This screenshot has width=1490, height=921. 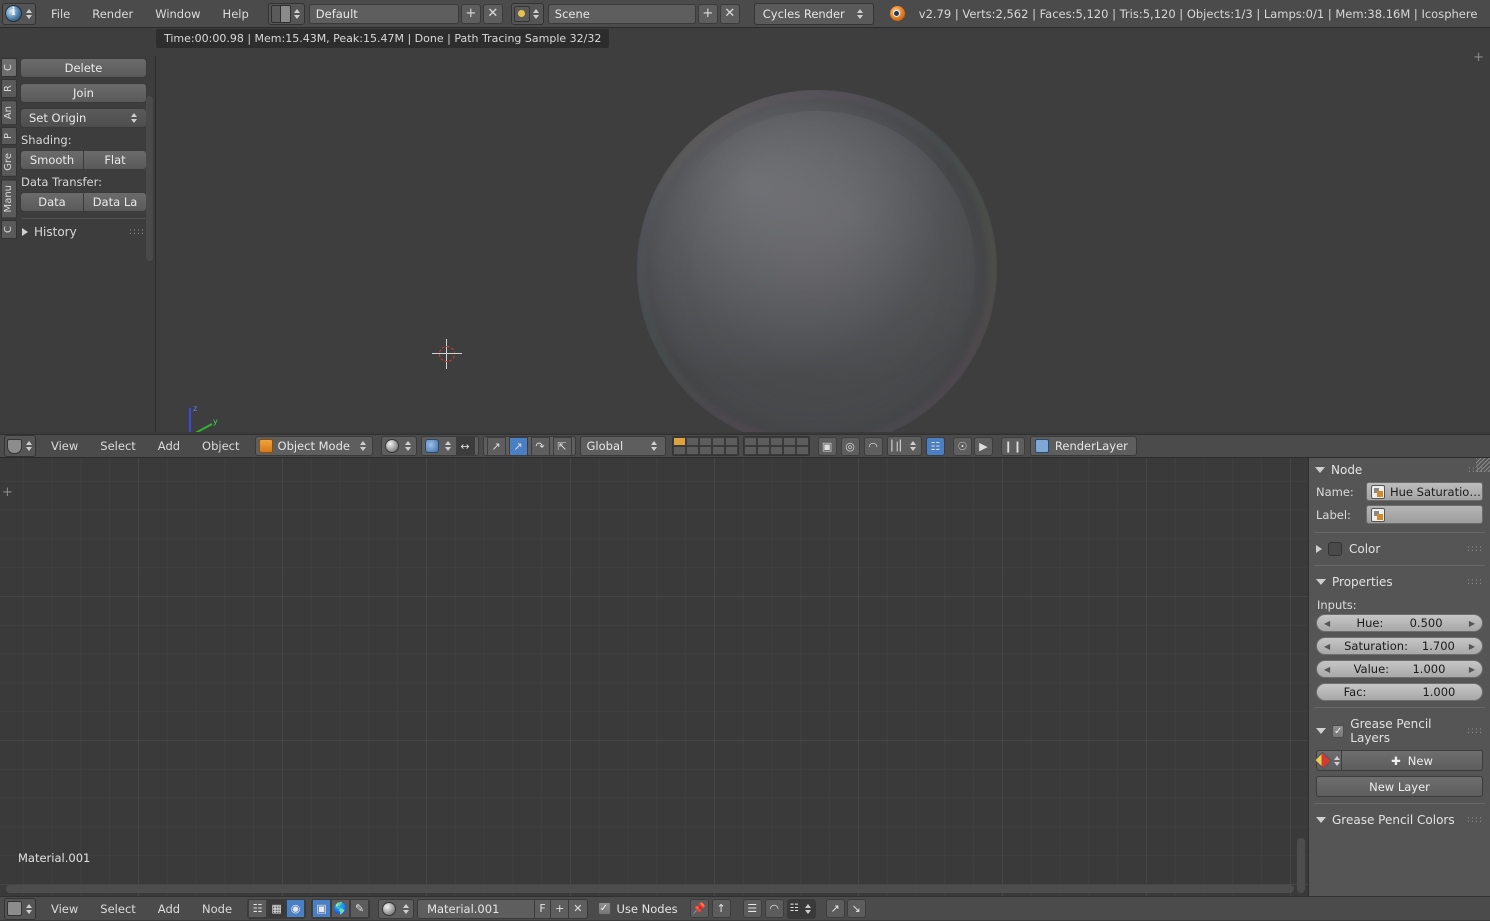 What do you see at coordinates (604, 908) in the screenshot?
I see `use-nodes-checkbox: ✓` at bounding box center [604, 908].